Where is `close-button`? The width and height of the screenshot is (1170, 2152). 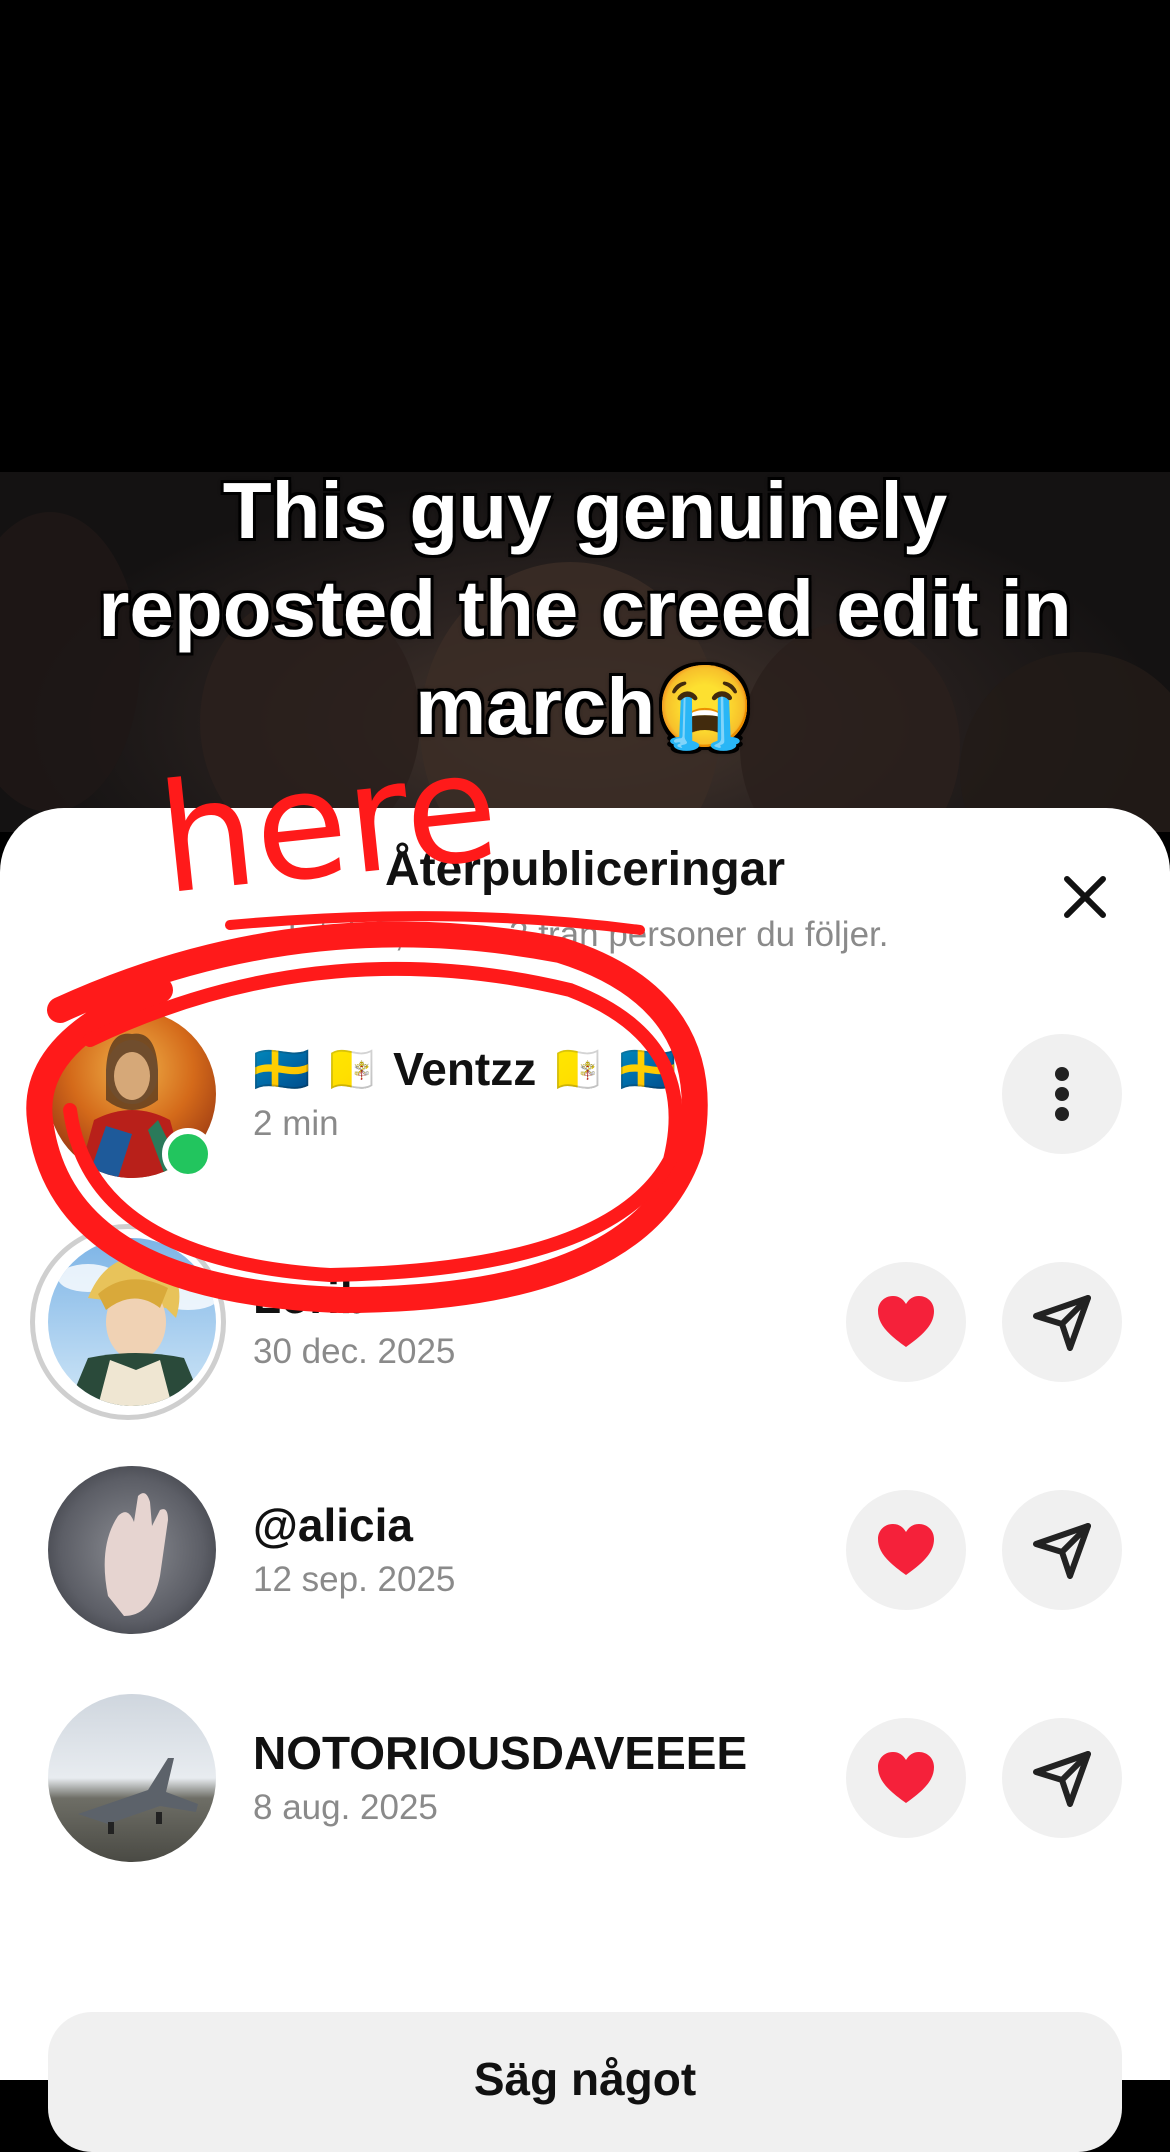
close-button is located at coordinates (1085, 897).